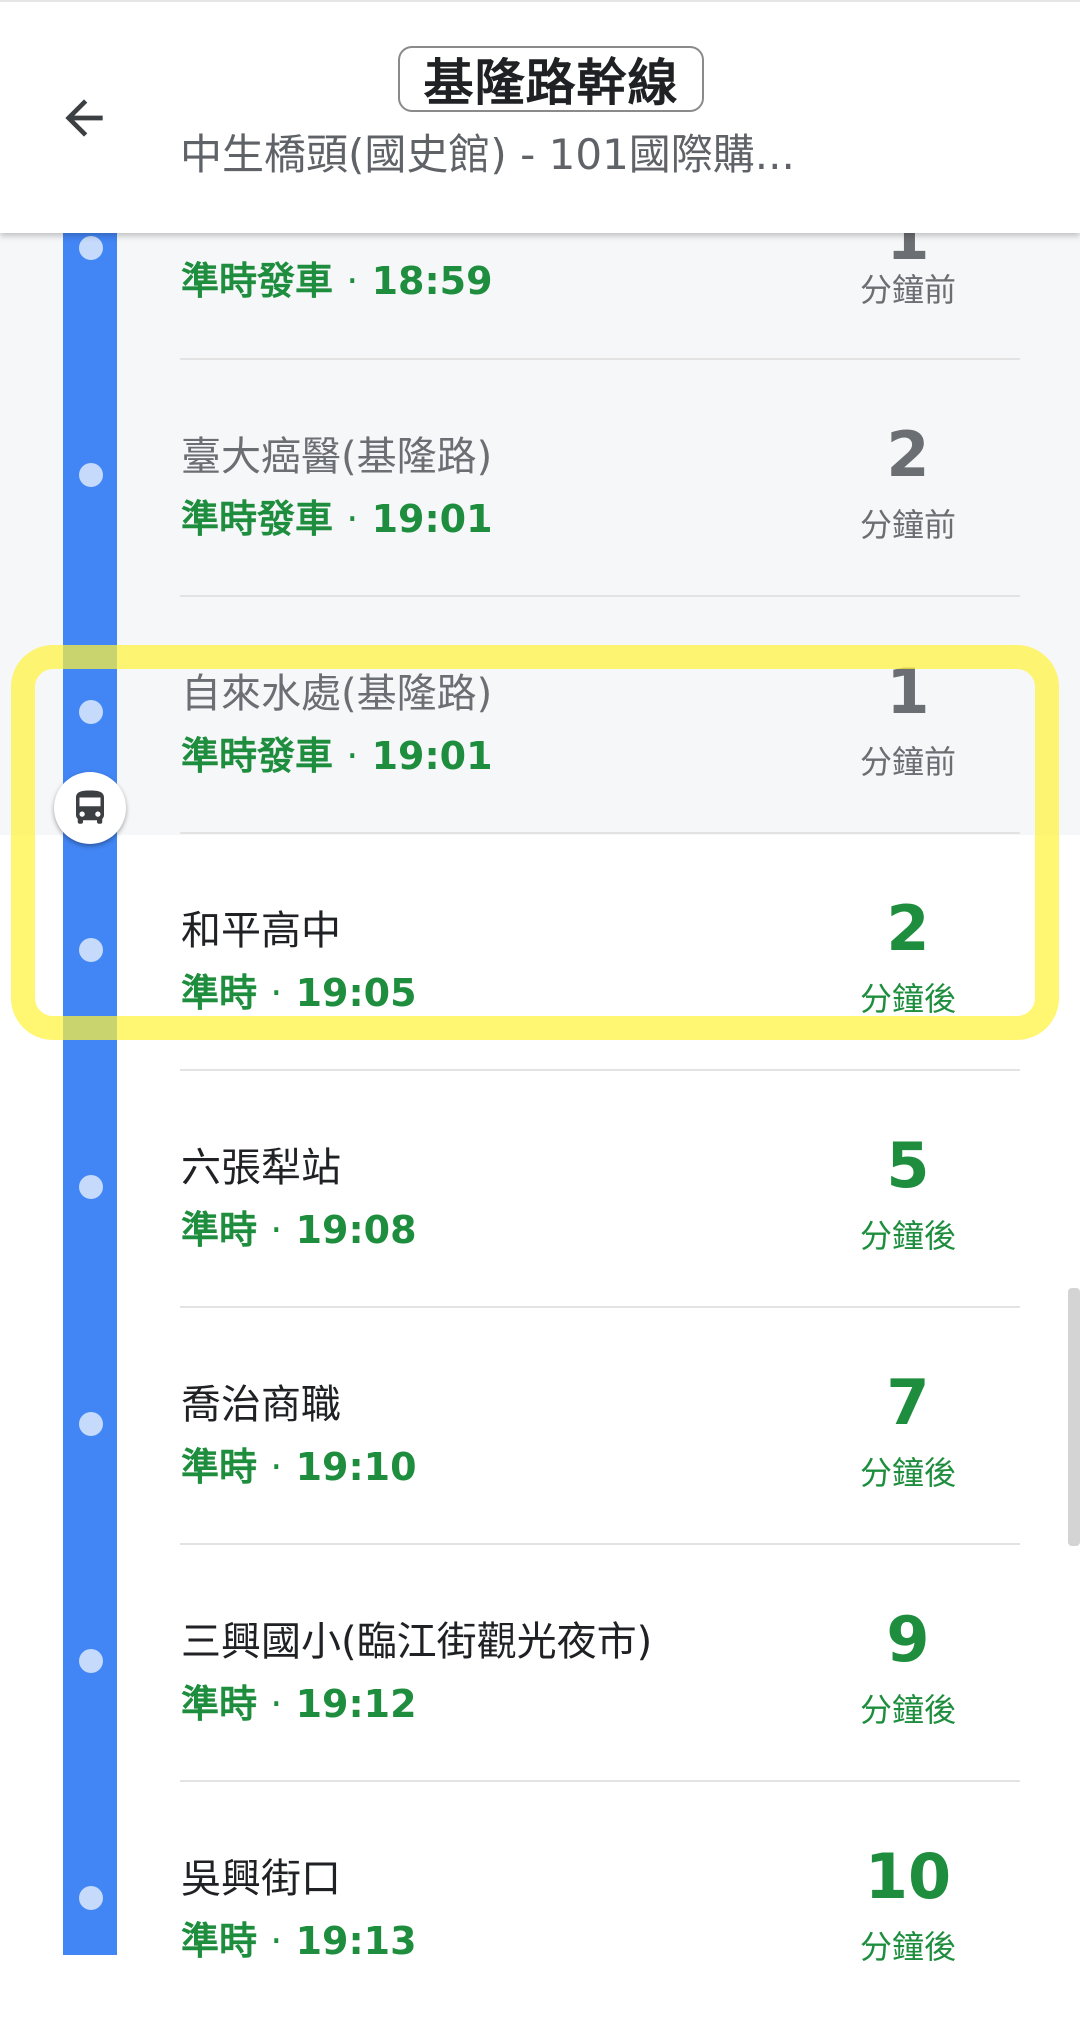 Image resolution: width=1080 pixels, height=2019 pixels. I want to click on list-item: 自來水處(基隆路) 準時發車 · 19:01 1 分鐘前, so click(540, 715).